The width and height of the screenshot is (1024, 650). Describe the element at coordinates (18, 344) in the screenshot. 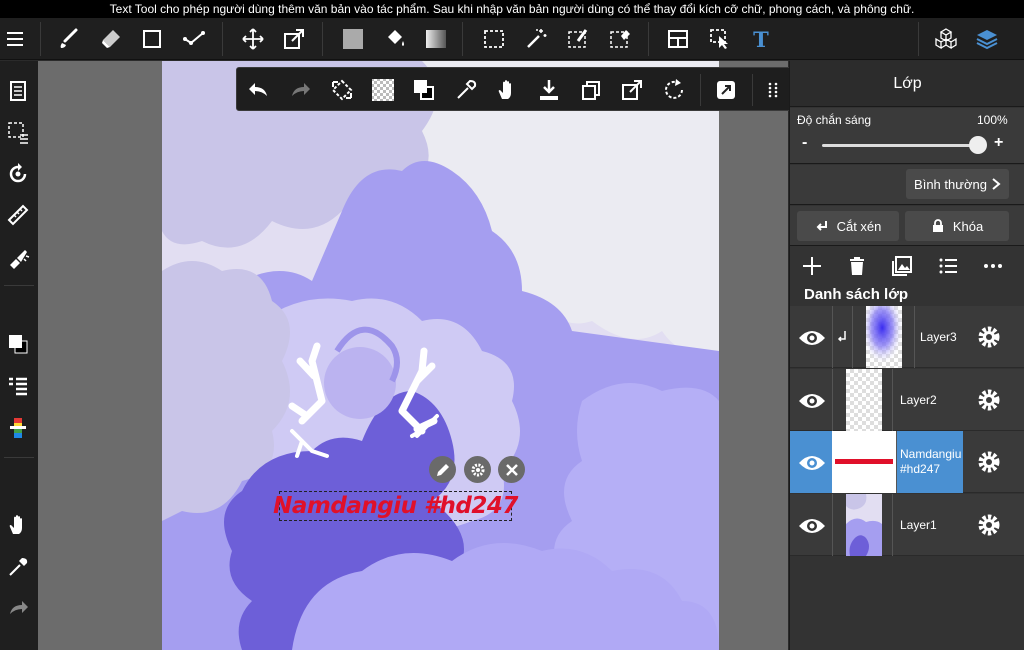

I see `color-icon` at that location.